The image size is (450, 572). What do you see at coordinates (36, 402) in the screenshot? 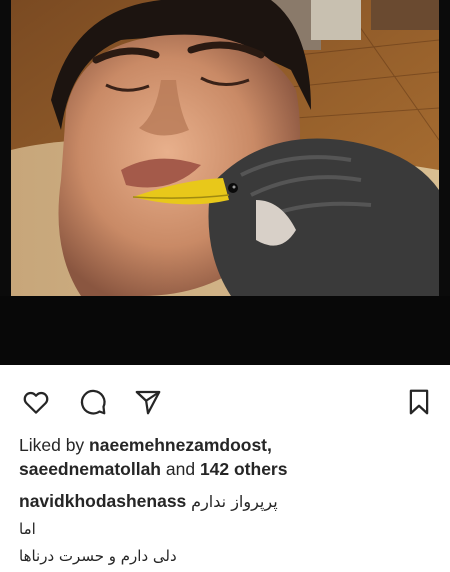
I see `heart-outline-icon` at bounding box center [36, 402].